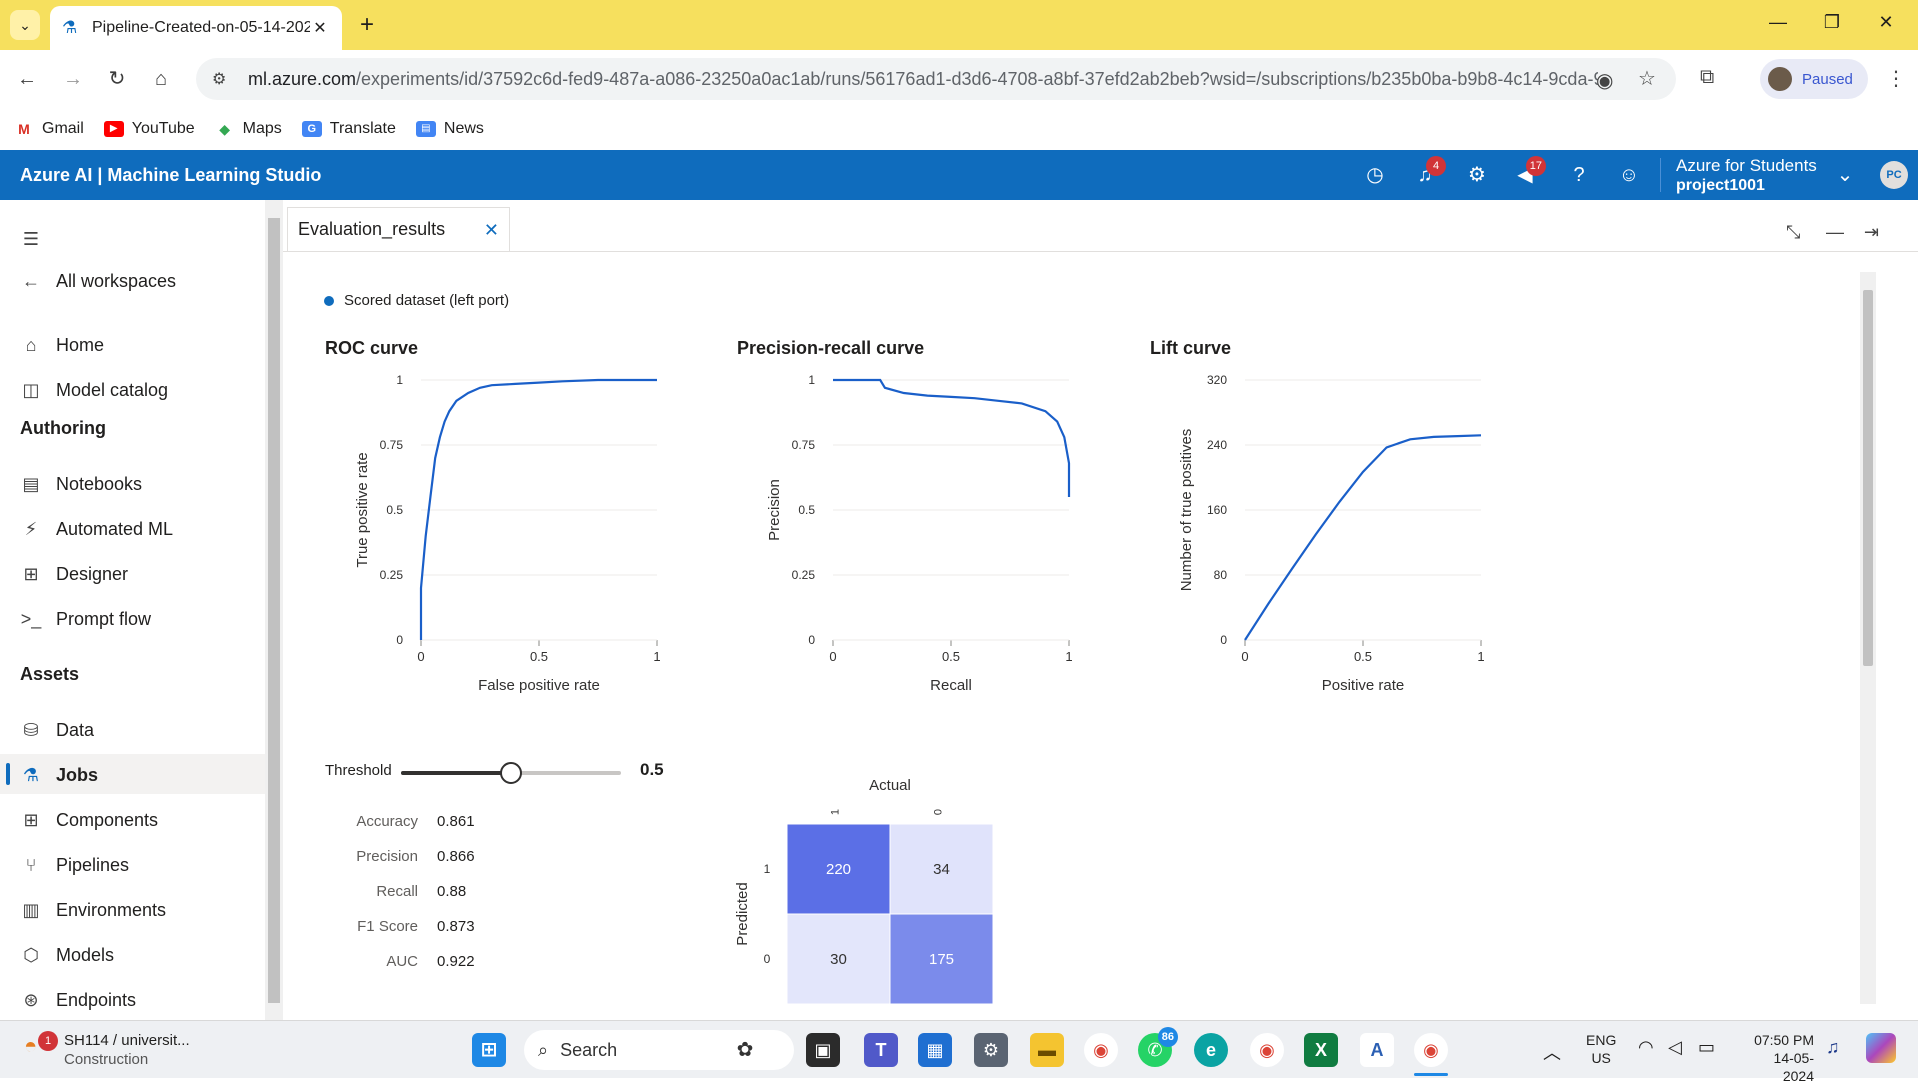  What do you see at coordinates (59, 775) in the screenshot?
I see `sidebar-item-jobs: ⚗ Jobs` at bounding box center [59, 775].